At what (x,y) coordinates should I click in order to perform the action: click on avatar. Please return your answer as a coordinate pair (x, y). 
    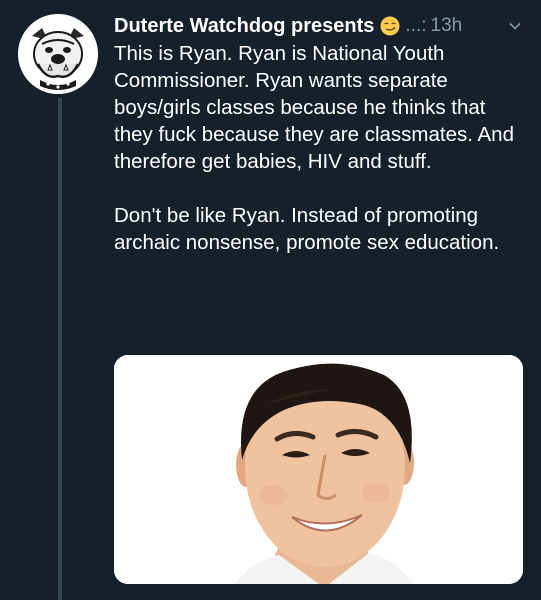
    Looking at the image, I should click on (58, 54).